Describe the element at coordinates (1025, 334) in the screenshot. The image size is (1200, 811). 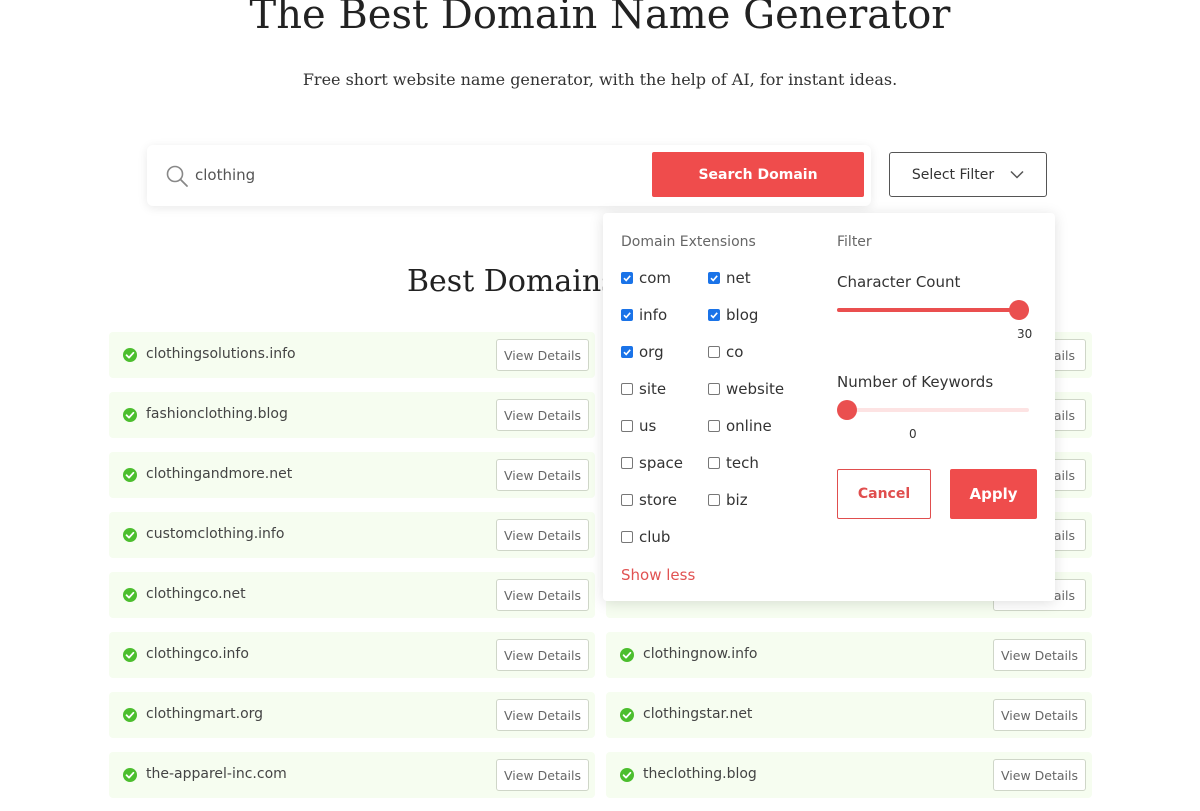
I see `character-count-value: 30` at that location.